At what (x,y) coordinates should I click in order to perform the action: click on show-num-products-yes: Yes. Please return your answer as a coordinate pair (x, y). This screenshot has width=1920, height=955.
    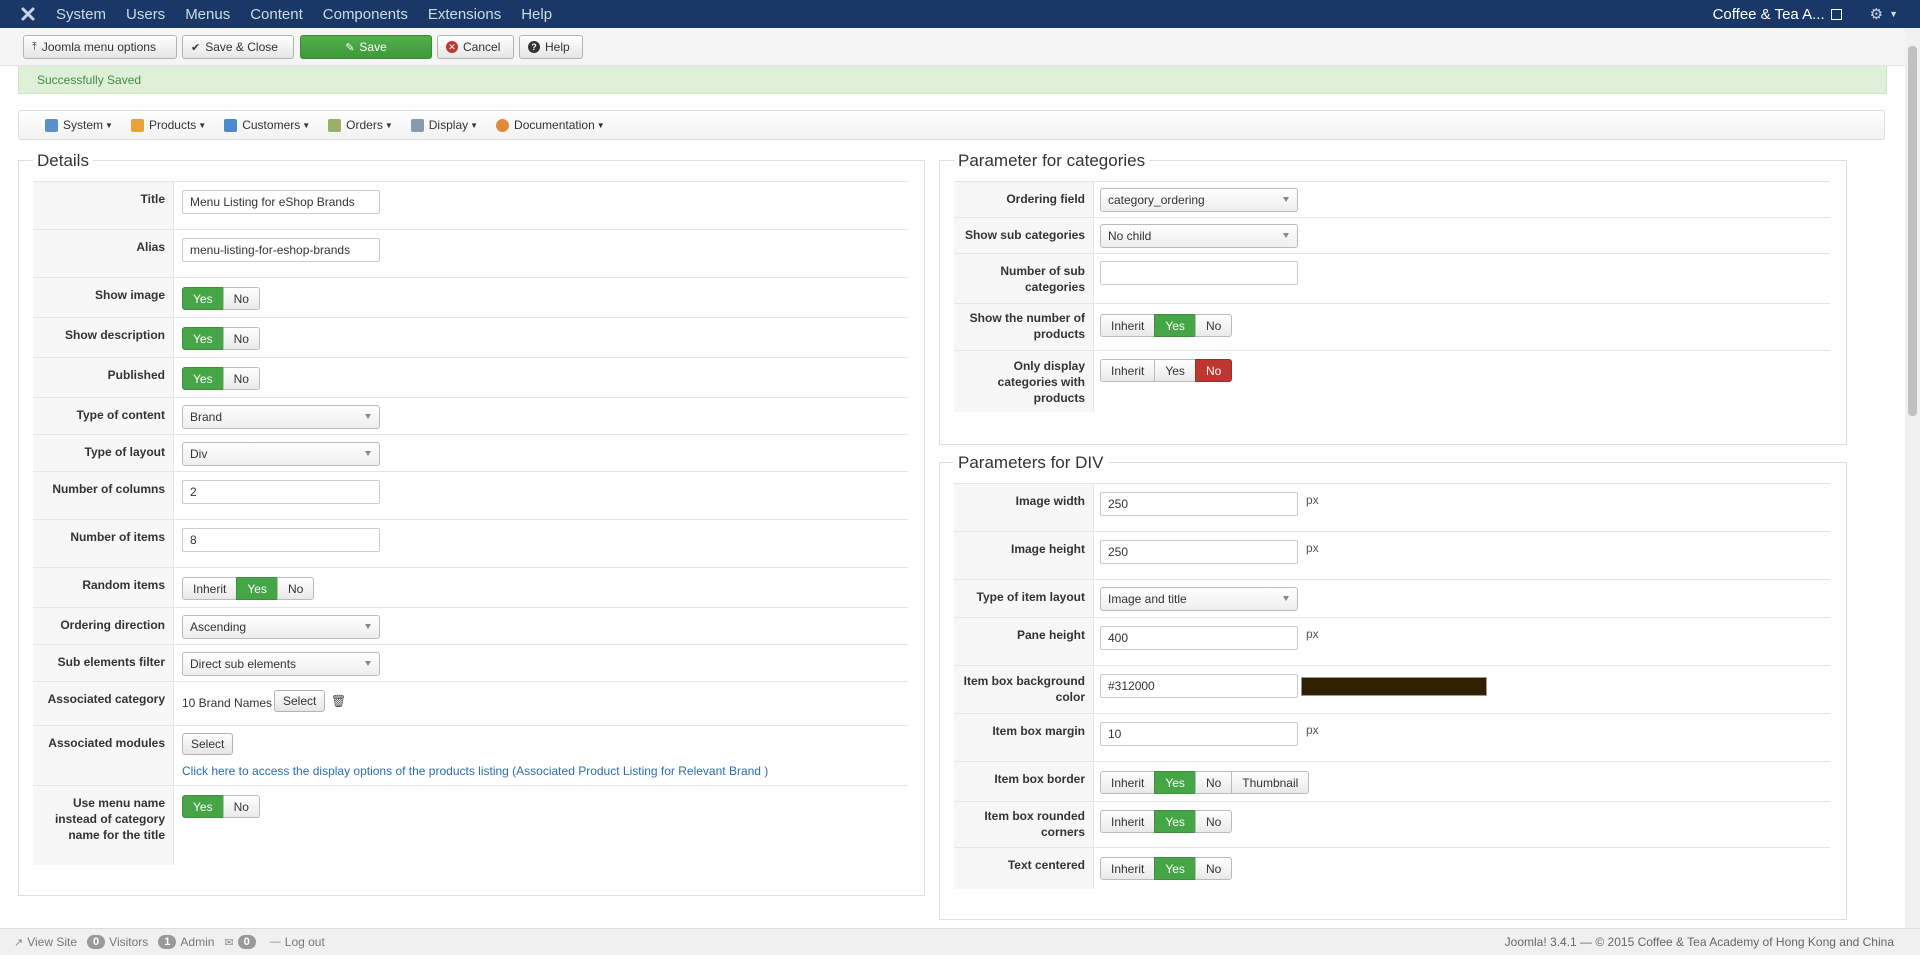
    Looking at the image, I should click on (1175, 325).